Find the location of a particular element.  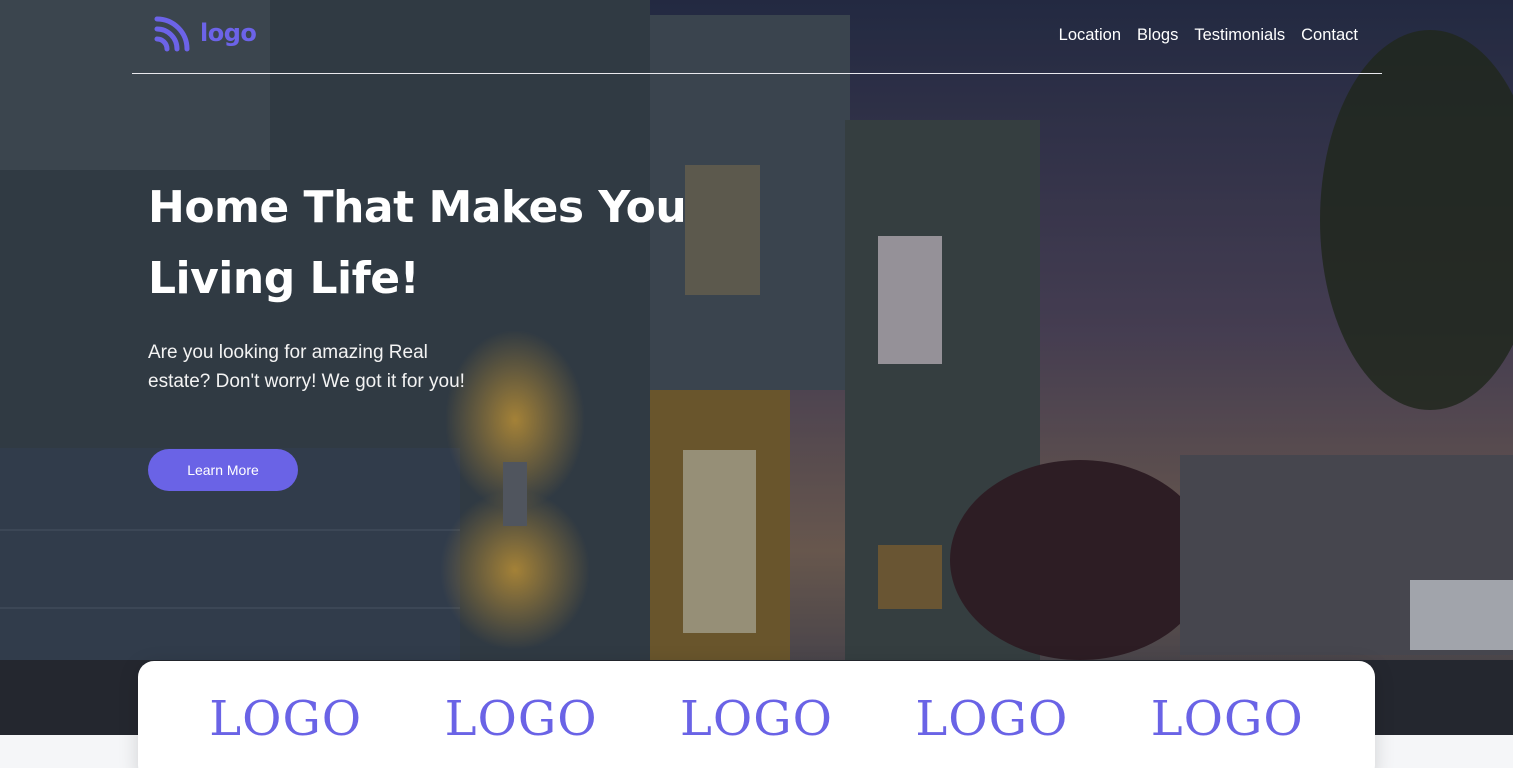

partner-logos-card: LOGO LOGO LOGO LOGO LOGO is located at coordinates (756, 714).